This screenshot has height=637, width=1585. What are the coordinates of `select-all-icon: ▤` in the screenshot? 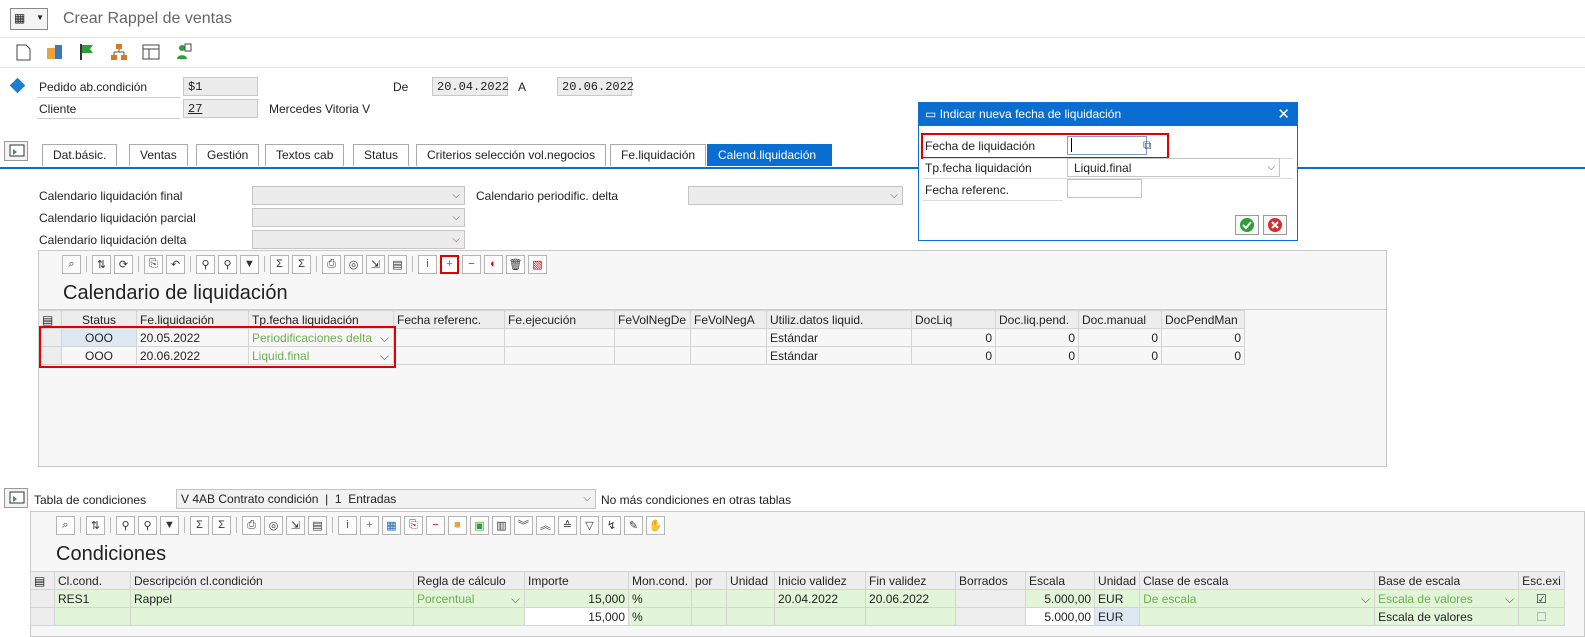 It's located at (42, 580).